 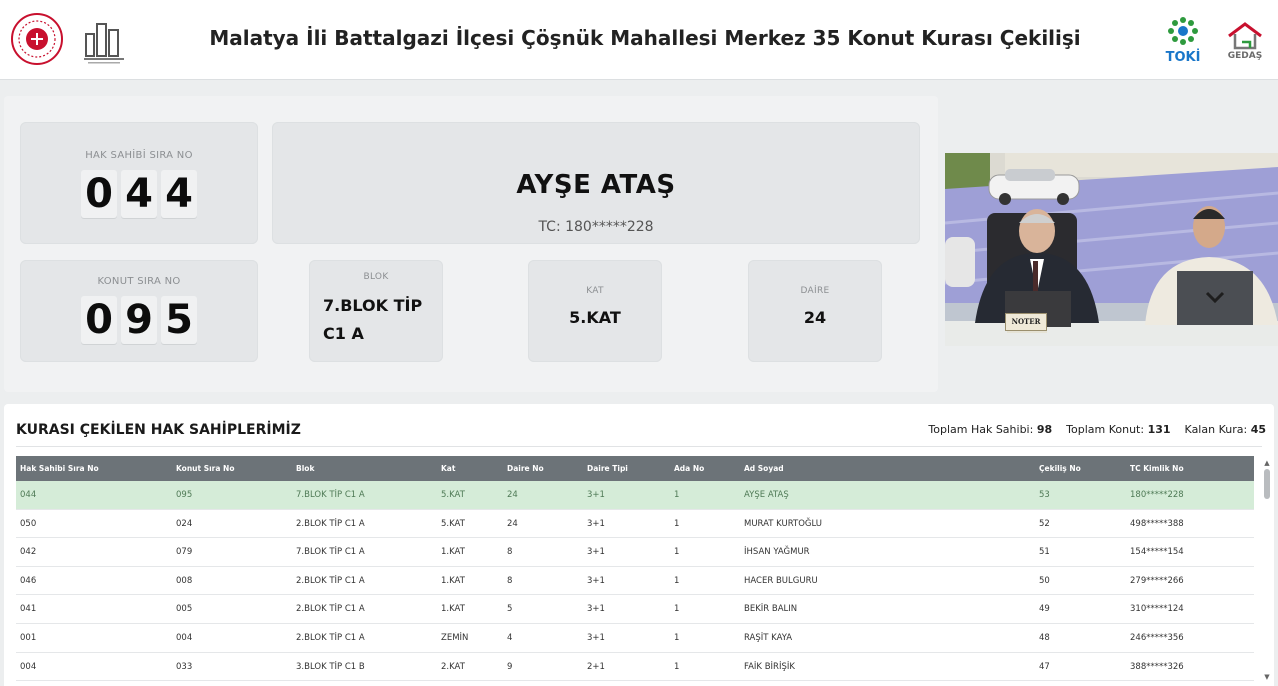 What do you see at coordinates (1267, 463) in the screenshot?
I see `scroll-up-icon: ▲` at bounding box center [1267, 463].